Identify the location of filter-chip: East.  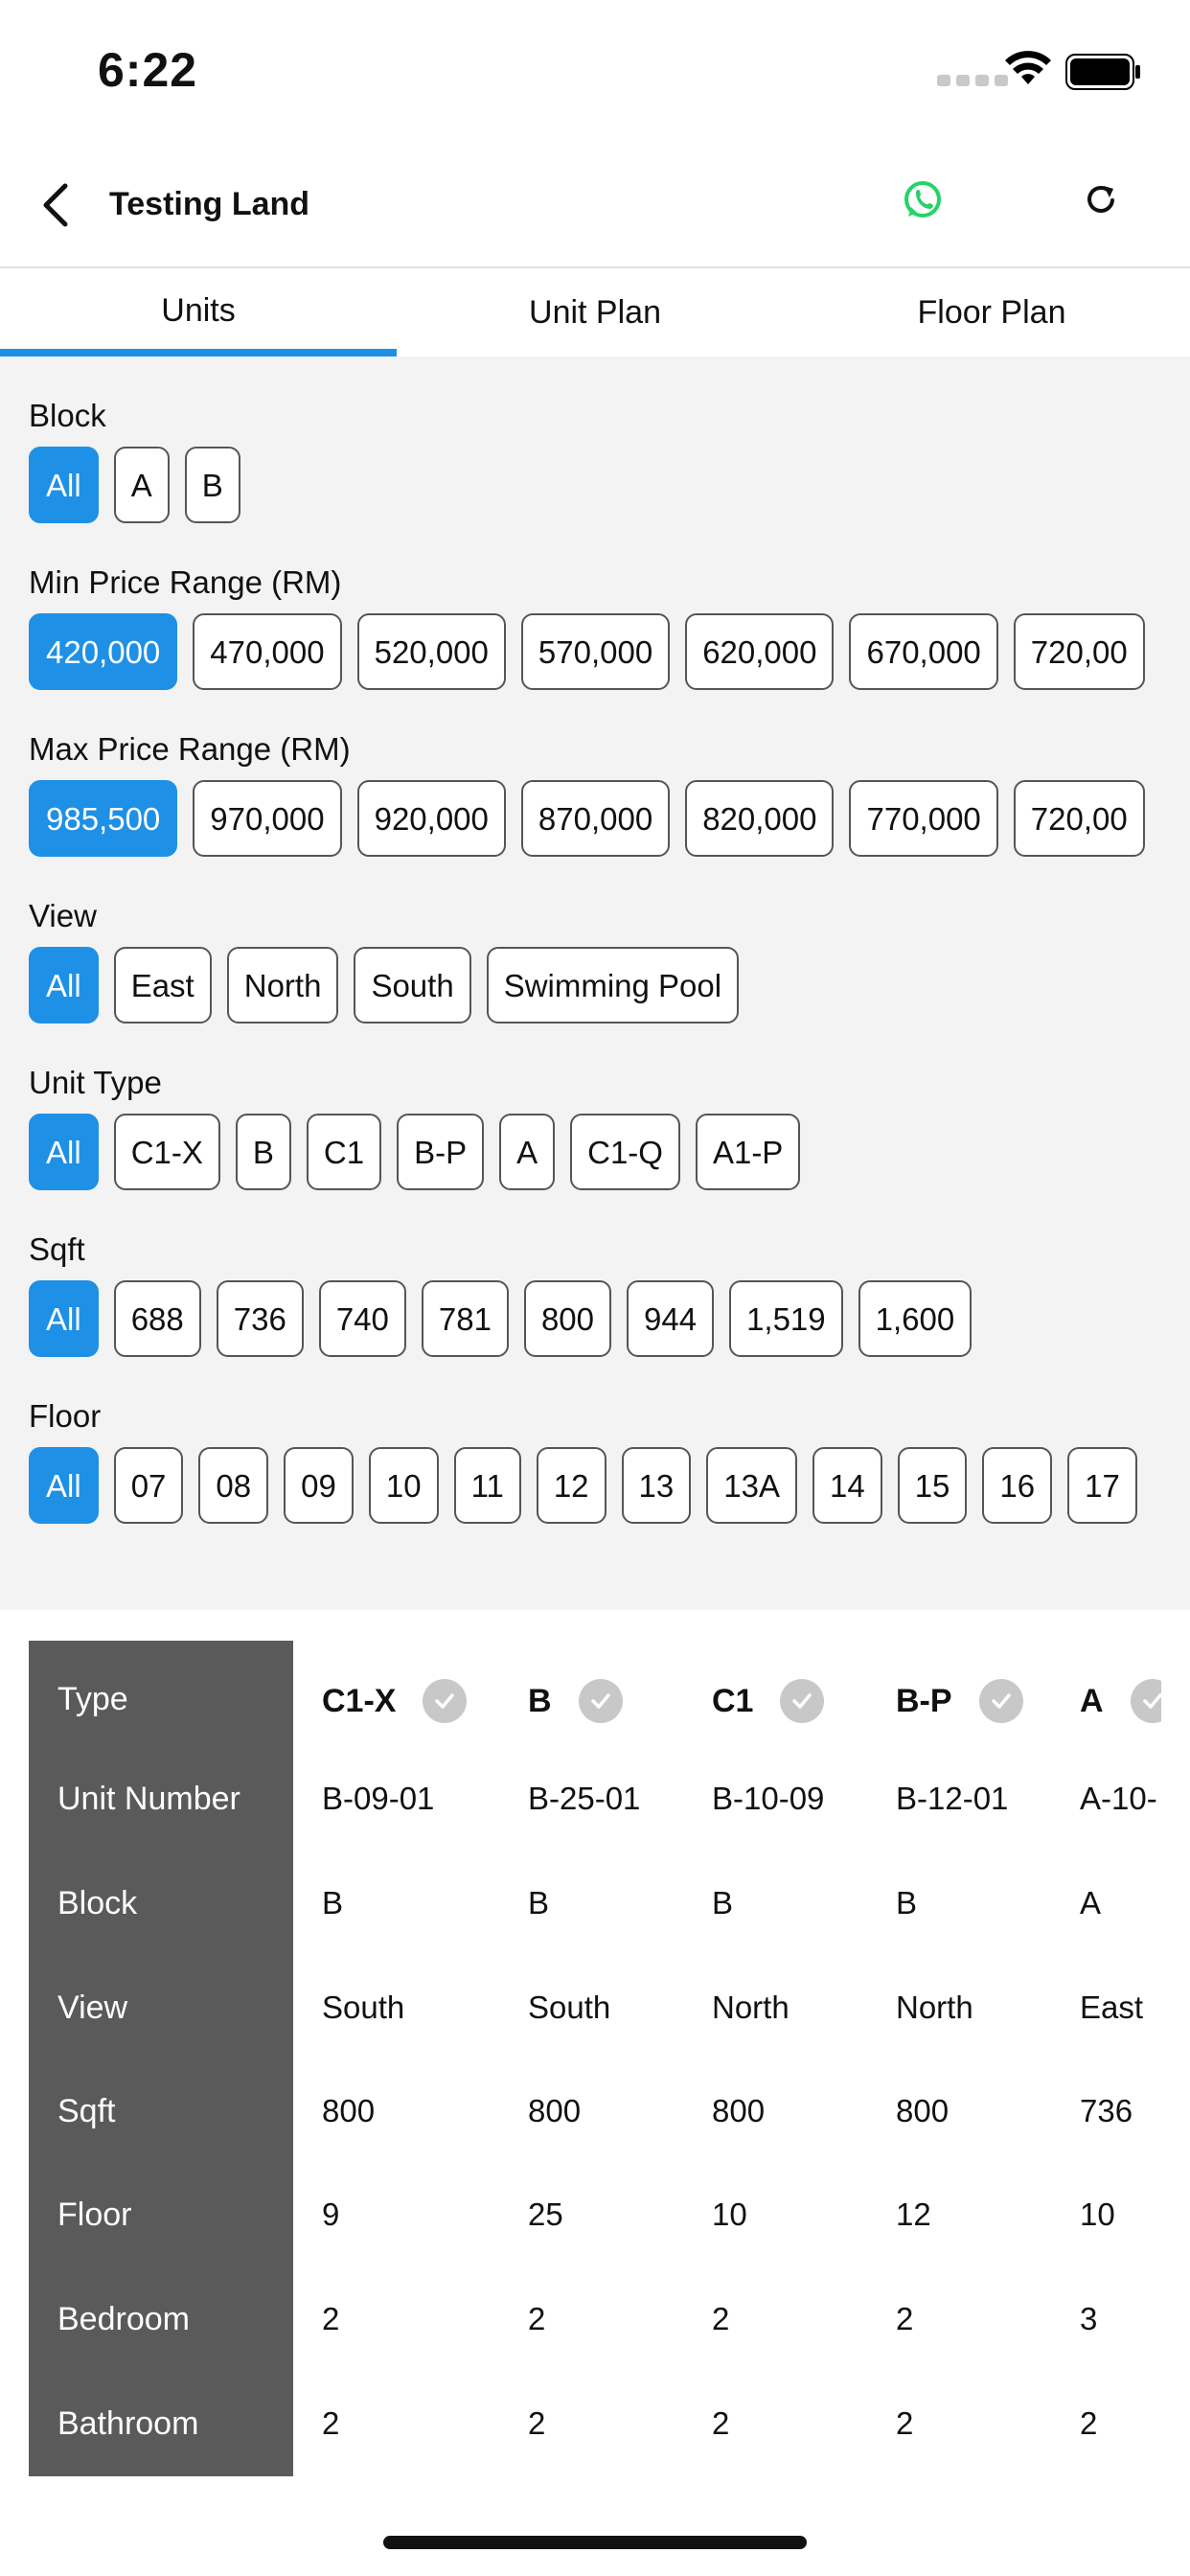
(163, 985).